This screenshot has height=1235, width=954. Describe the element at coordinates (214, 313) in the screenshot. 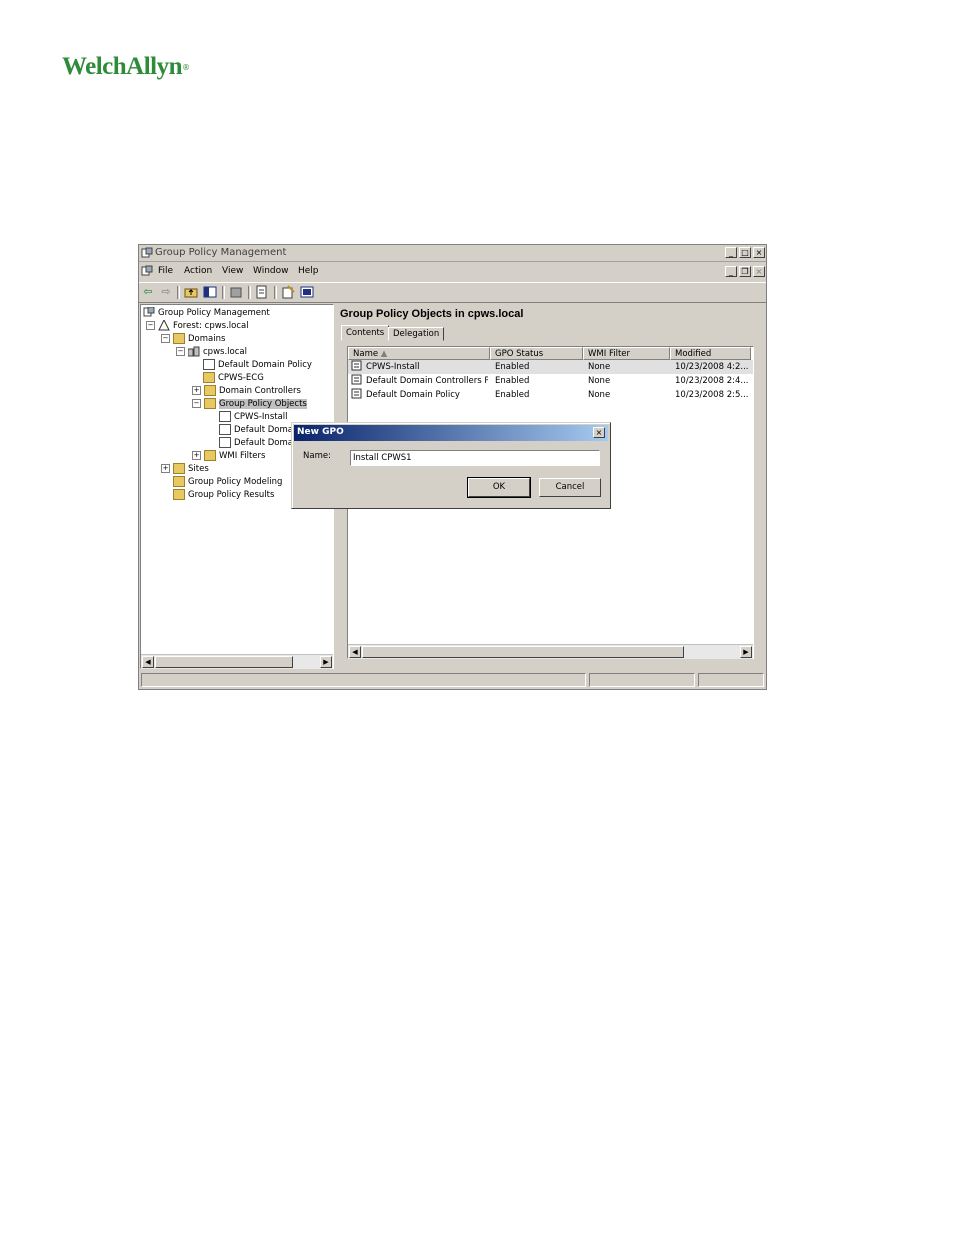

I see `tree-label-root: Group Policy Management` at that location.